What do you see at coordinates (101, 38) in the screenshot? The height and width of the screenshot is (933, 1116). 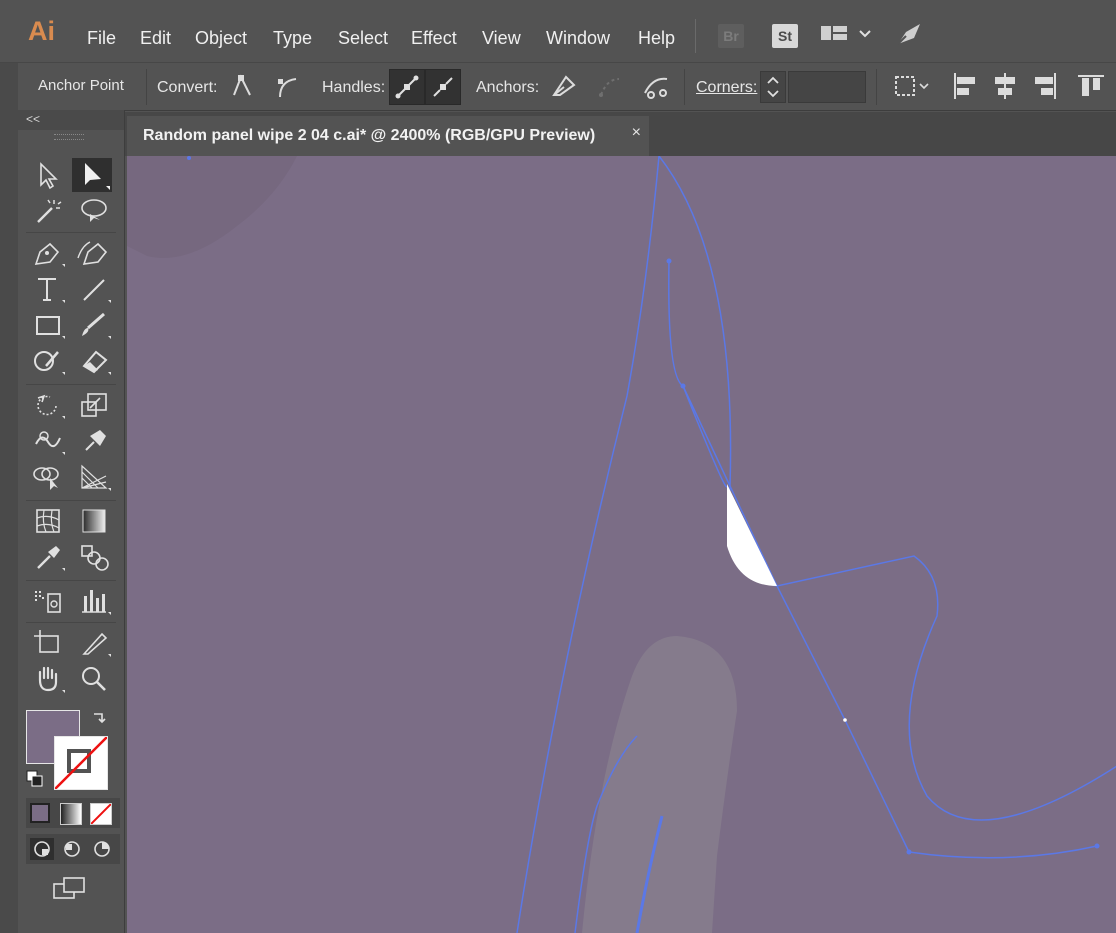 I see `menu-file: File` at bounding box center [101, 38].